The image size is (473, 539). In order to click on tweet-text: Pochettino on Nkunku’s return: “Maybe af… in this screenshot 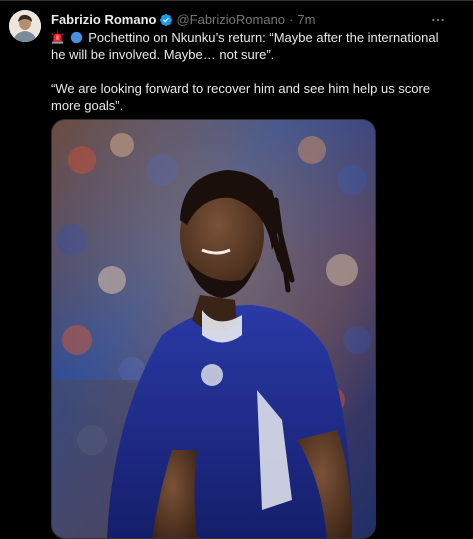, I will do `click(251, 71)`.